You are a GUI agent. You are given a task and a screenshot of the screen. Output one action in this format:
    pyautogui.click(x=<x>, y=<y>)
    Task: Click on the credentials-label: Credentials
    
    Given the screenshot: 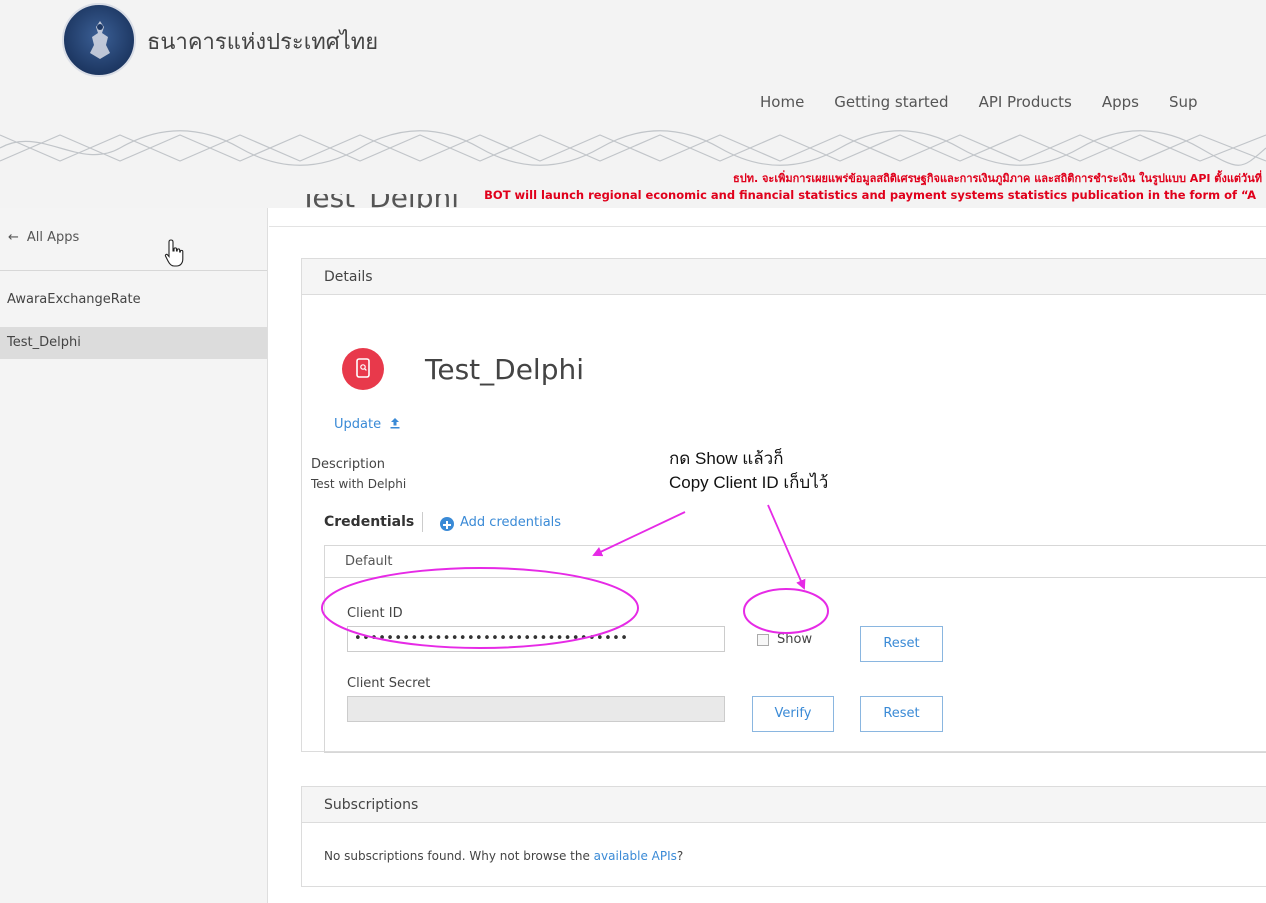 What is the action you would take?
    pyautogui.click(x=369, y=522)
    